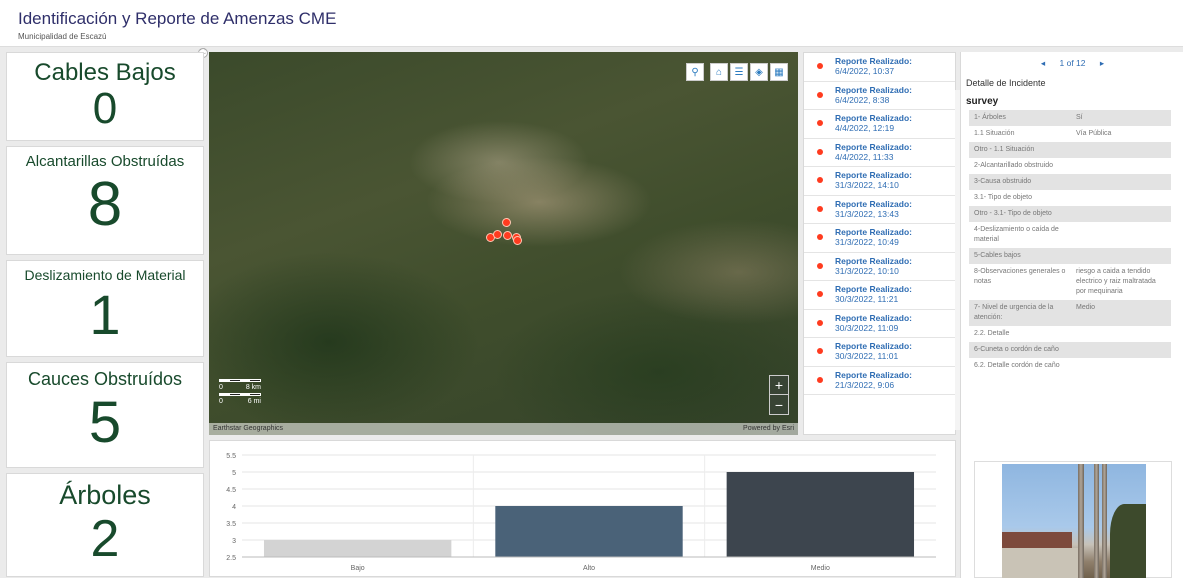  Describe the element at coordinates (589, 568) in the screenshot. I see `x-tick-label: Alto` at that location.